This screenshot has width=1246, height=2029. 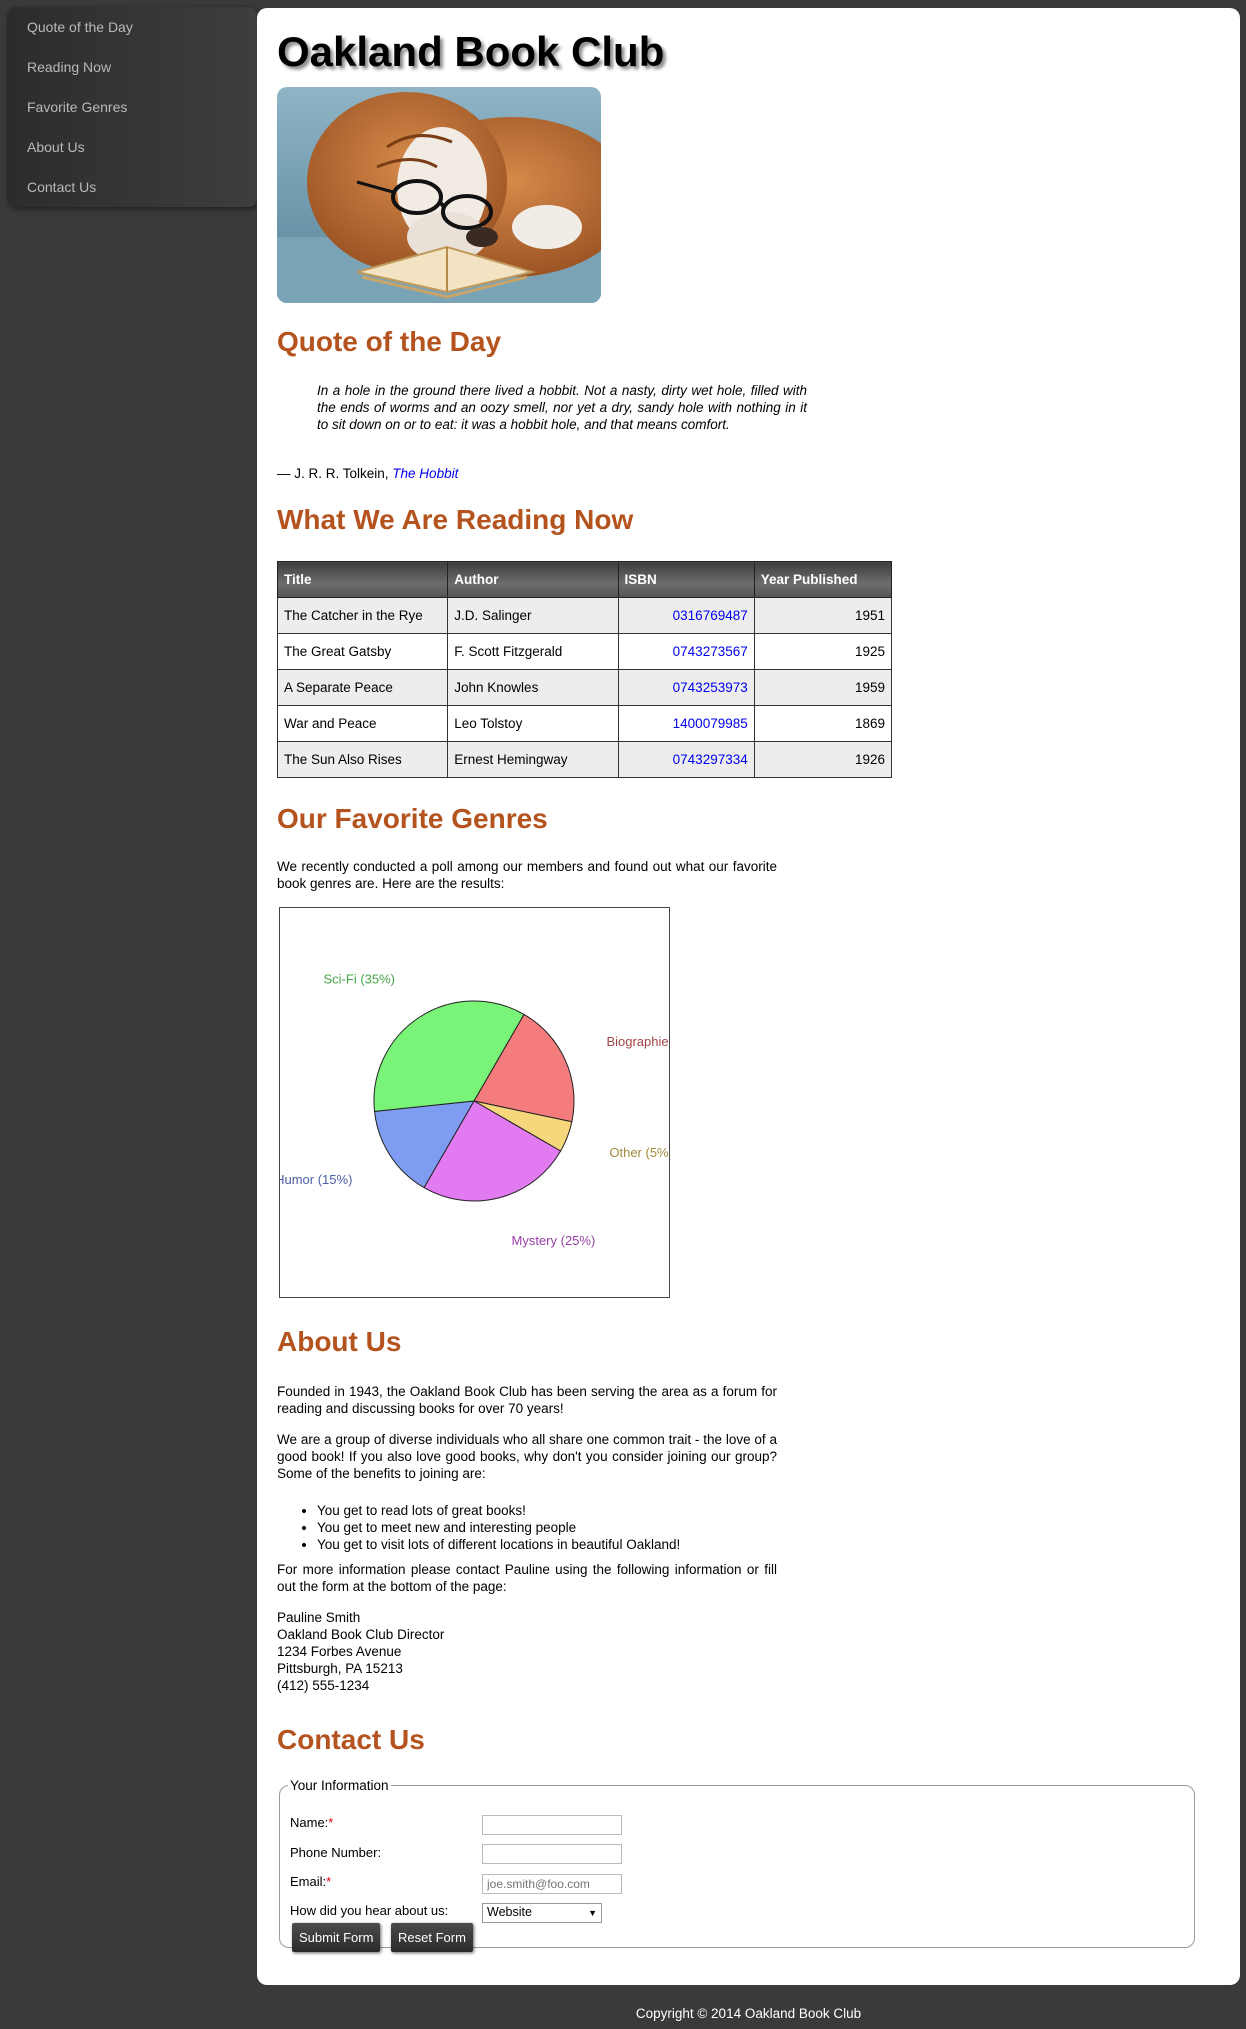 I want to click on about-heading: About Us, so click(x=339, y=1341).